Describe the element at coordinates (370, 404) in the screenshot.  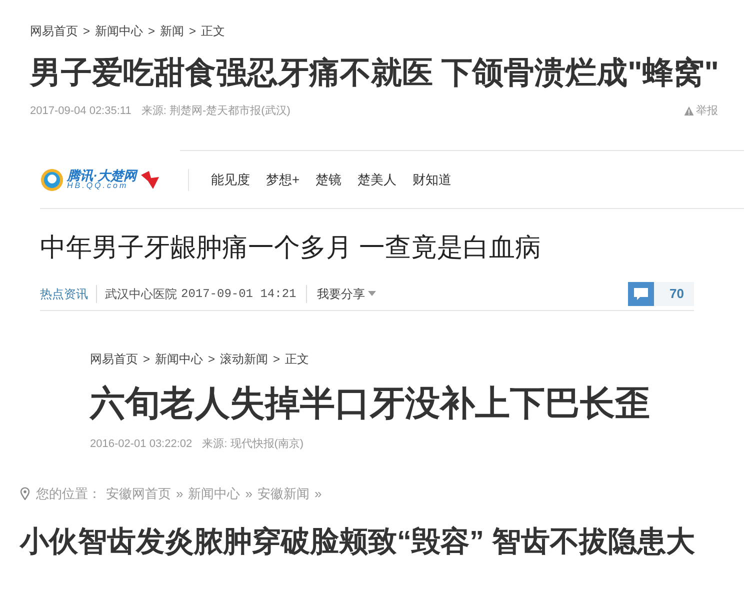
I see `headline: 六旬老人失掉半口牙没补上下巴长歪` at that location.